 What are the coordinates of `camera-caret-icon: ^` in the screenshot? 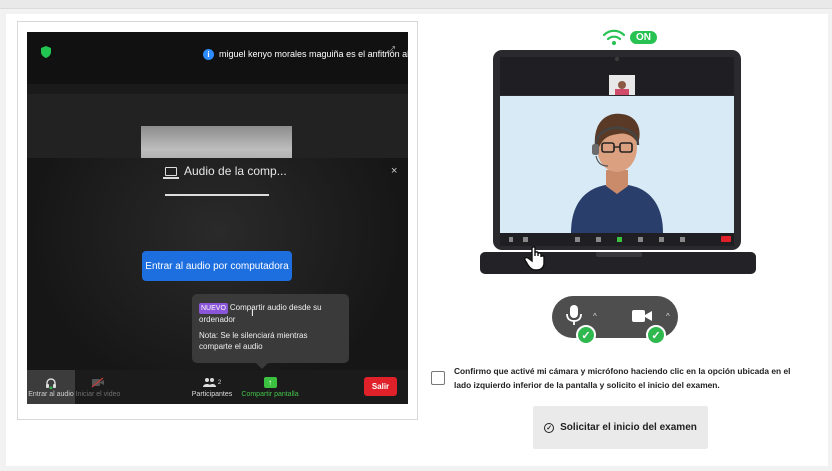 It's located at (668, 316).